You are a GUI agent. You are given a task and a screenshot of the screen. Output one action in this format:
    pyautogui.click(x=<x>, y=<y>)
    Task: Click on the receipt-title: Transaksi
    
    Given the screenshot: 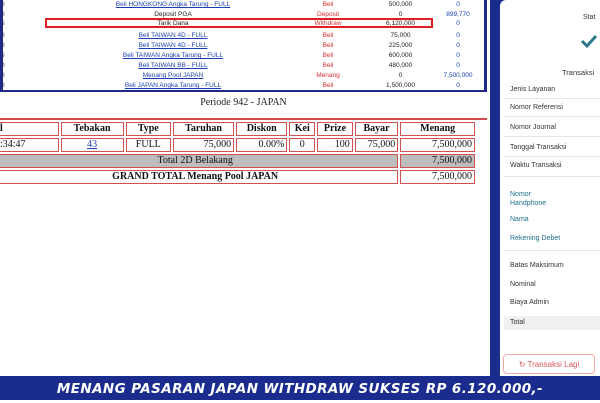 What is the action you would take?
    pyautogui.click(x=578, y=72)
    